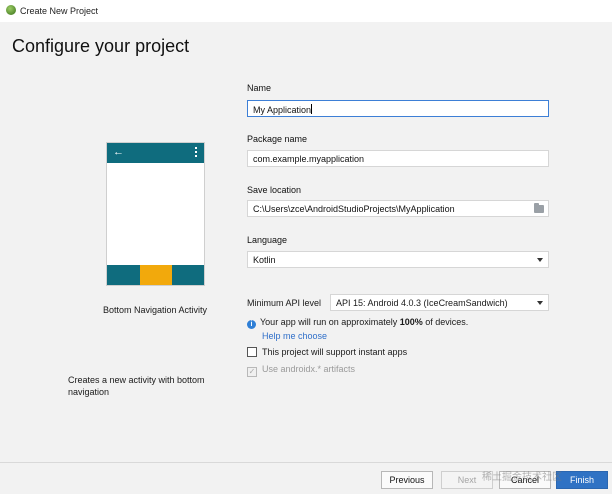  What do you see at coordinates (251, 324) in the screenshot?
I see `info-icon: i` at bounding box center [251, 324].